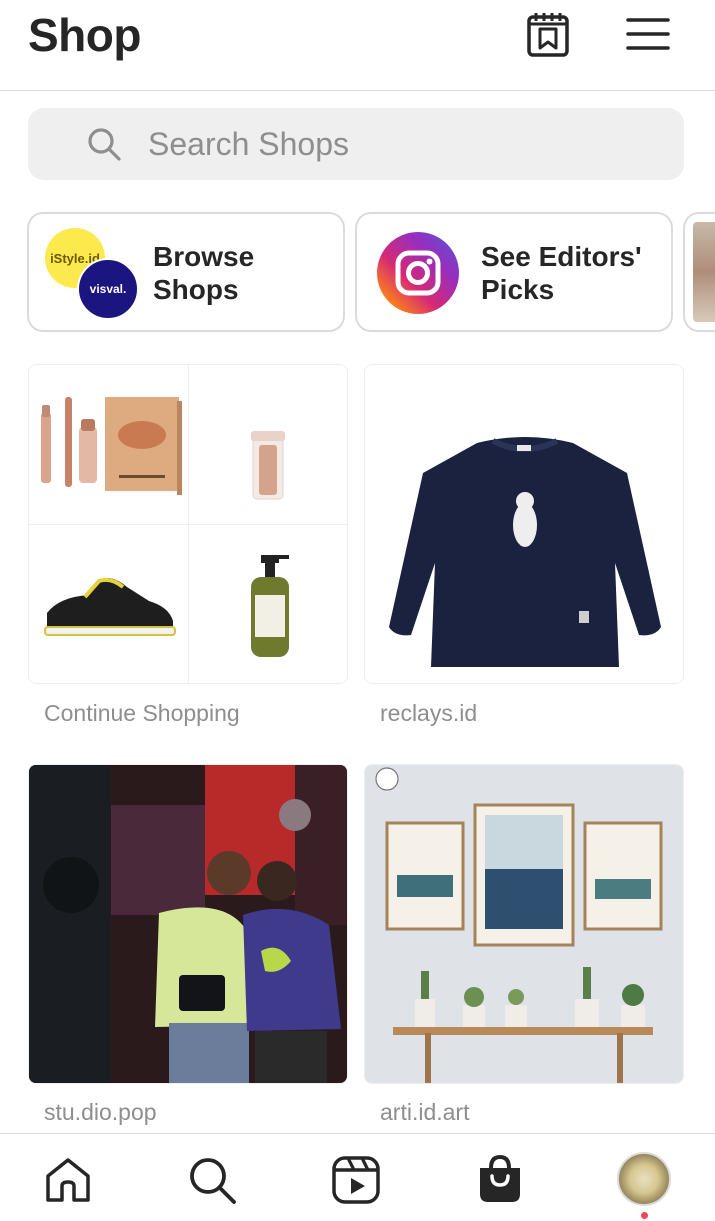 Image resolution: width=715 pixels, height=1221 pixels. I want to click on hamburger-menu-icon, so click(648, 34).